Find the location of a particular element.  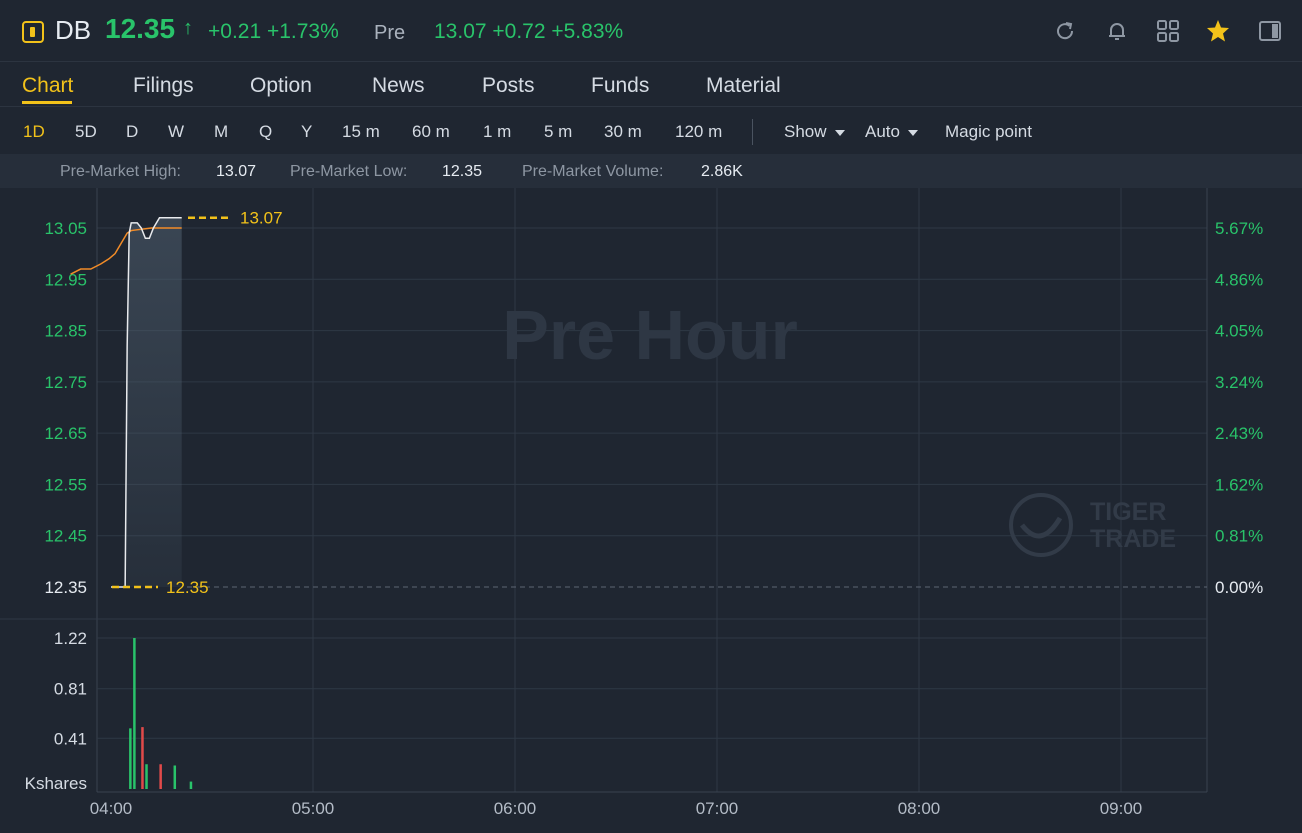

auto-dropdown: Auto is located at coordinates (891, 132).